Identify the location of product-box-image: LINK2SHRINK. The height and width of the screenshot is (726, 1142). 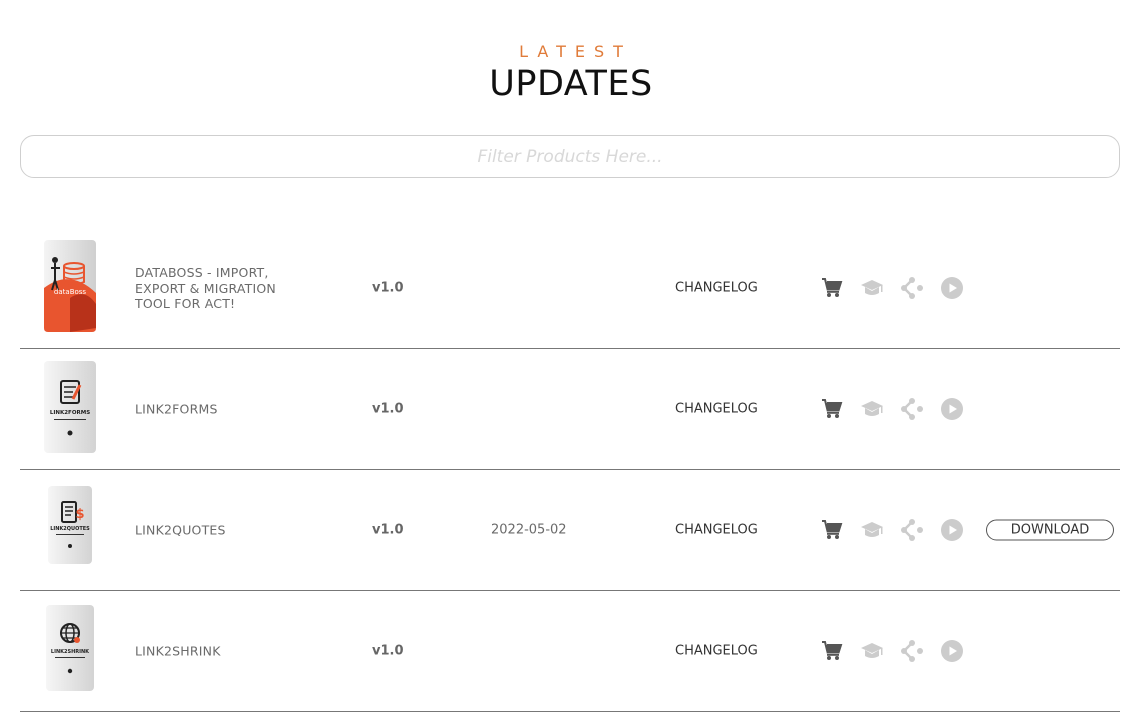
(70, 648).